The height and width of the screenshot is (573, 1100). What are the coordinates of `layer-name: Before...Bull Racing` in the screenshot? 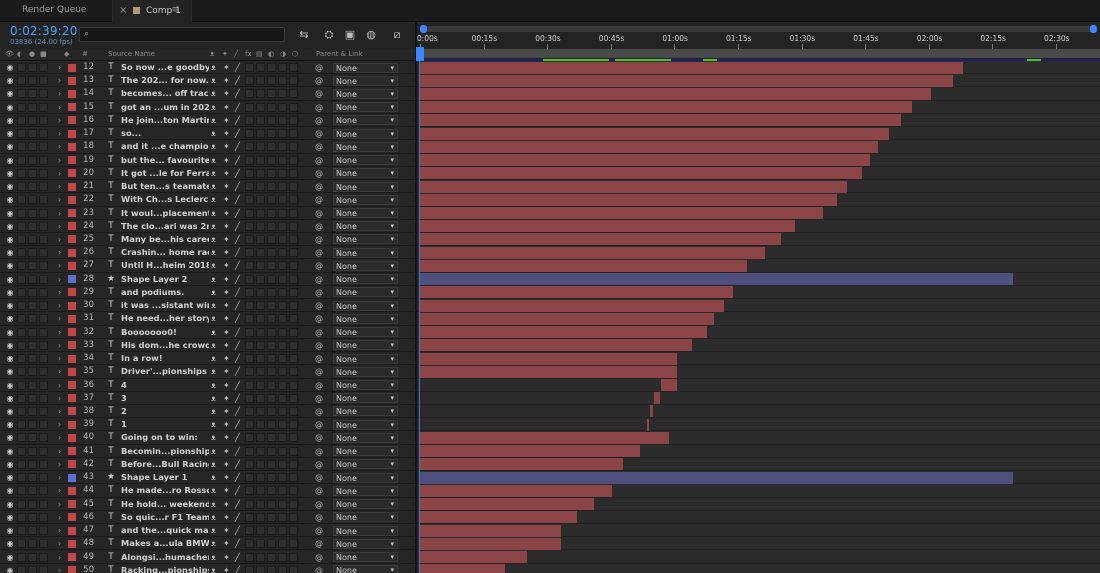 It's located at (165, 464).